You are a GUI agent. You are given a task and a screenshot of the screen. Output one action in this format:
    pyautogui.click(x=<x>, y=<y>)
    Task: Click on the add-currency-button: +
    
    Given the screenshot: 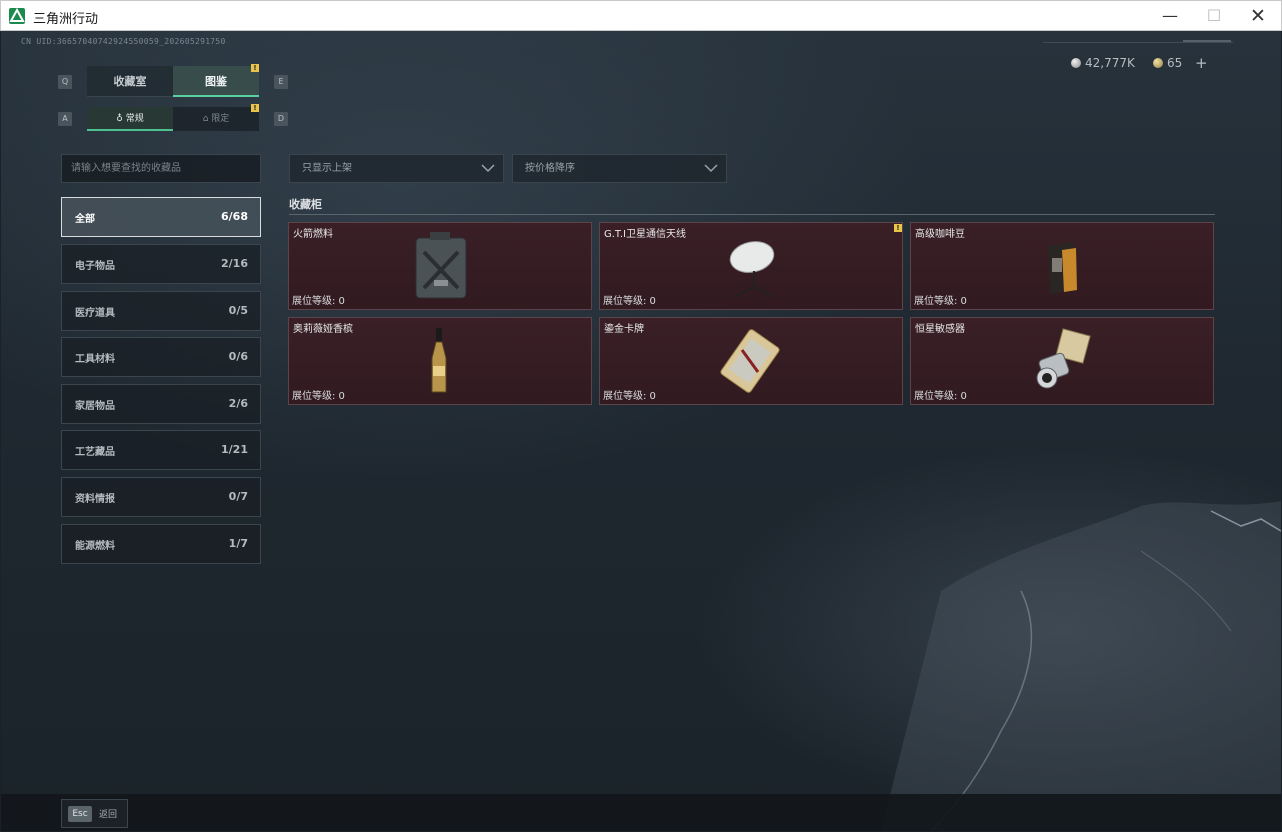 What is the action you would take?
    pyautogui.click(x=1201, y=63)
    